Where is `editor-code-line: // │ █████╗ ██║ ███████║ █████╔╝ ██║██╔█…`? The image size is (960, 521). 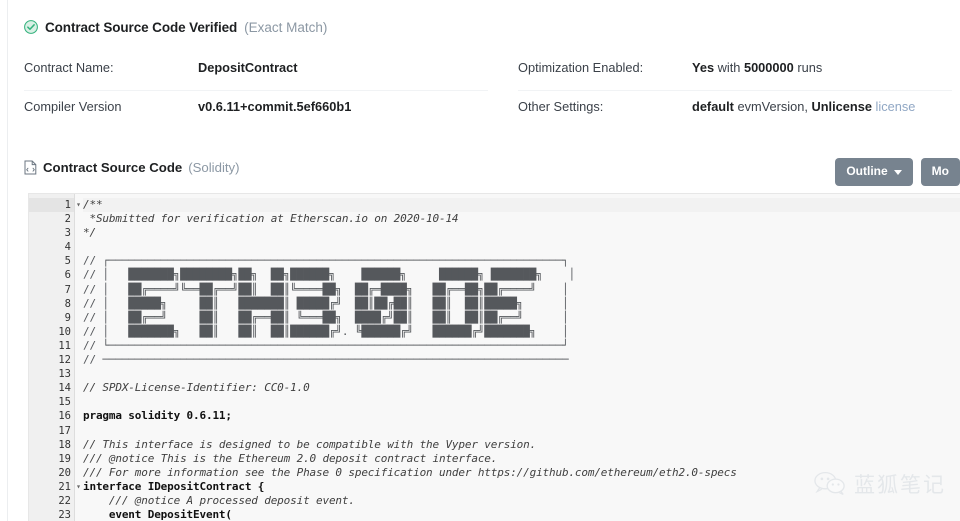 editor-code-line: // │ █████╗ ██║ ███████║ █████╔╝ ██║██╔█… is located at coordinates (521, 304).